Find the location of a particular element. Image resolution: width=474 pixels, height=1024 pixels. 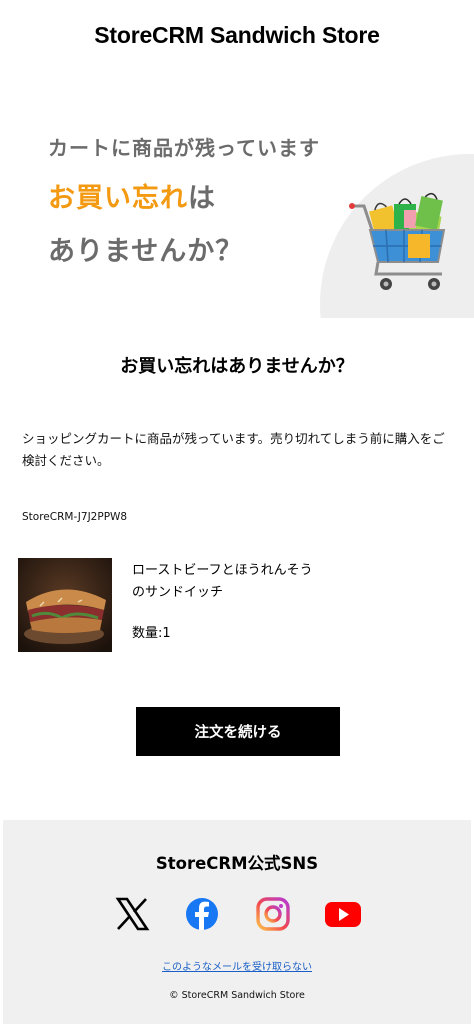

hero-line-1: カートに商品が残っています is located at coordinates (184, 148).